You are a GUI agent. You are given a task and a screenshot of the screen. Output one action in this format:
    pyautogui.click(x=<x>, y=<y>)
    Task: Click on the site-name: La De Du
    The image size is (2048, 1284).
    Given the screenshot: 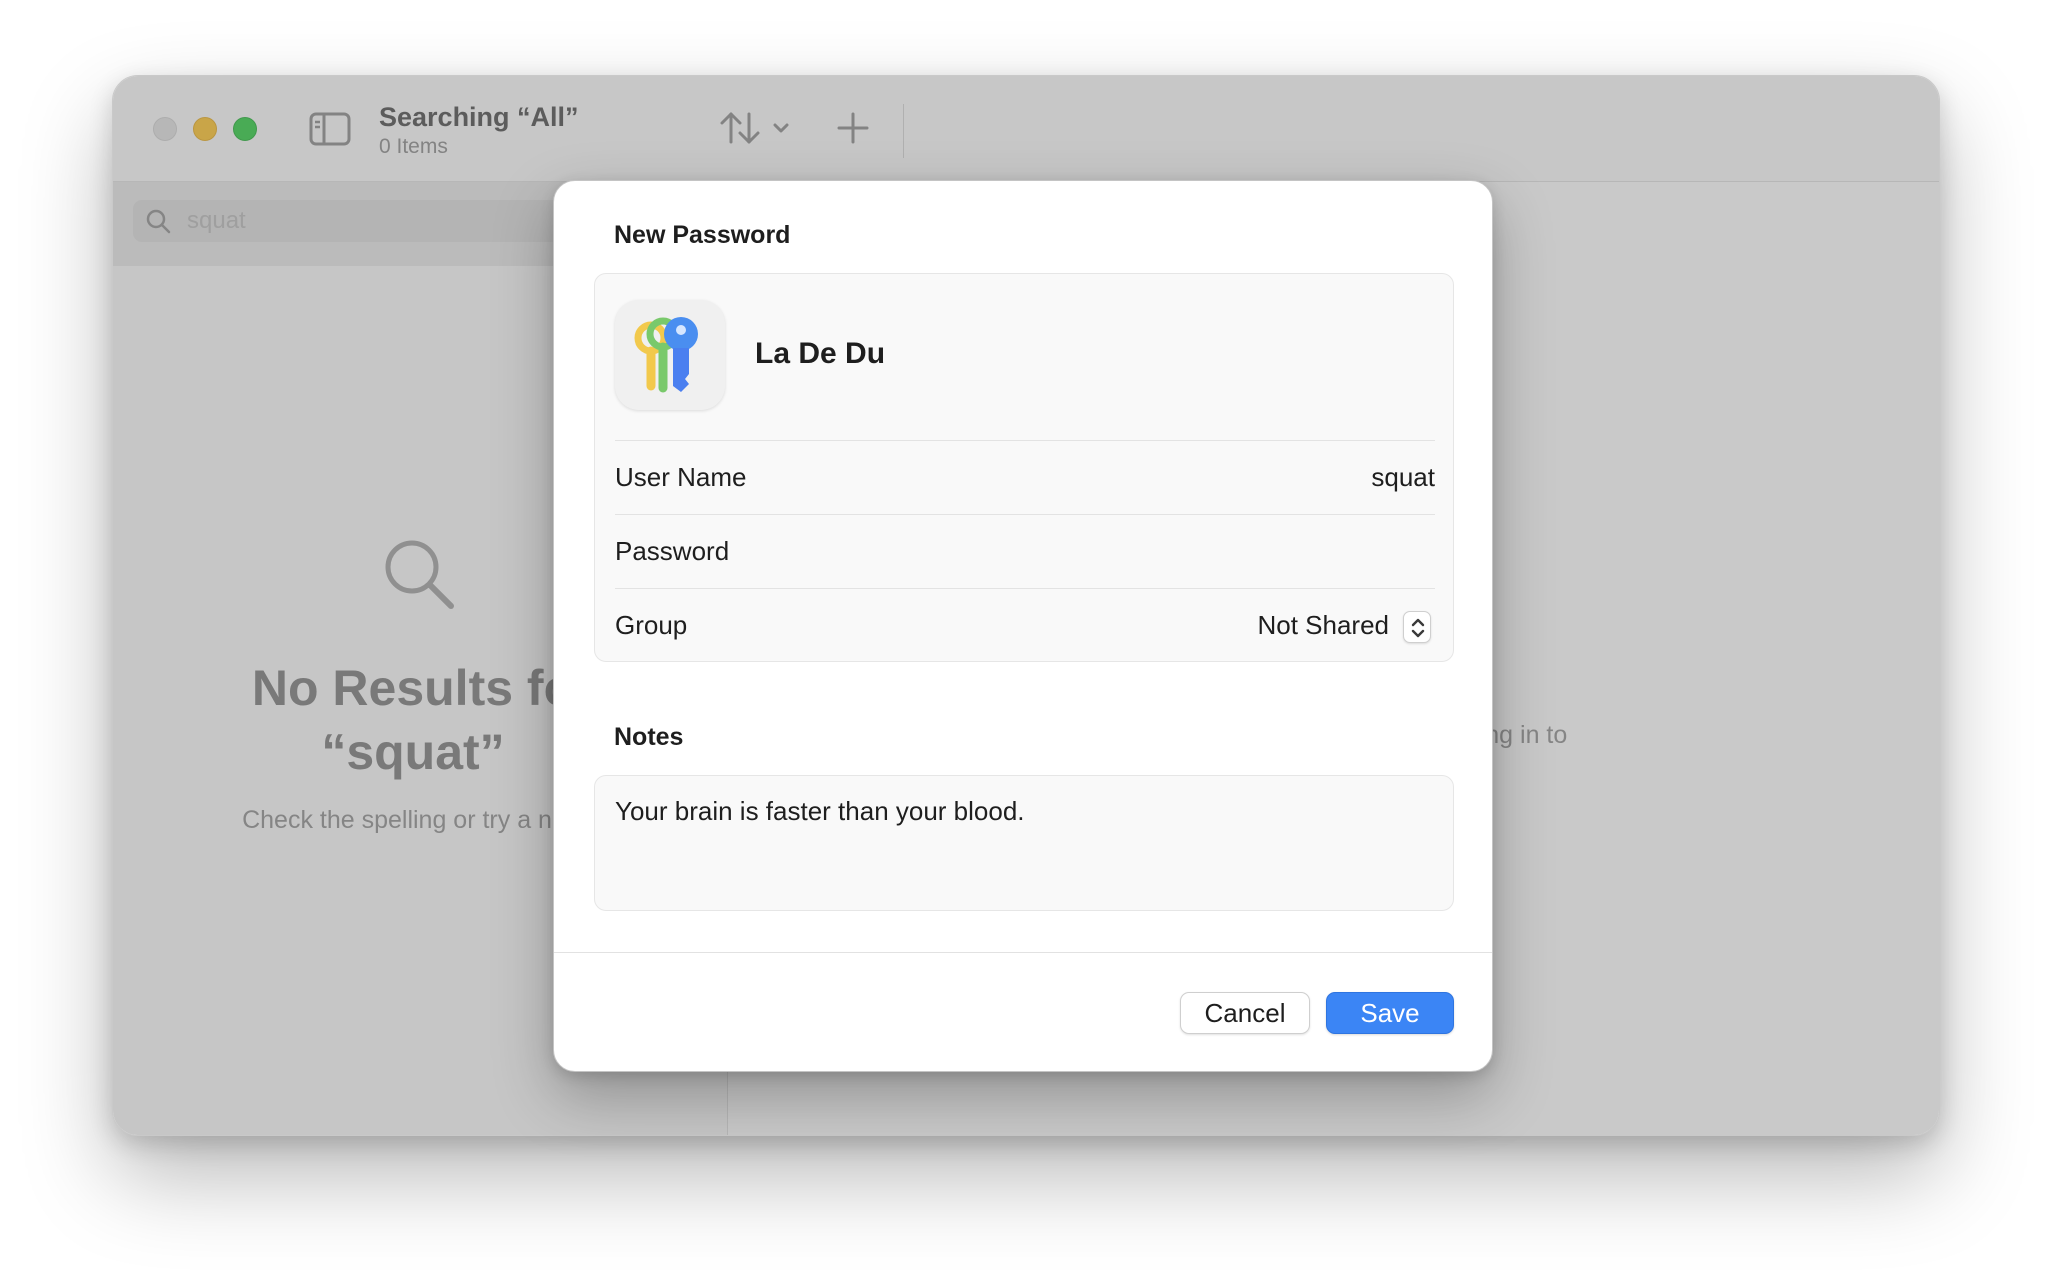 What is the action you would take?
    pyautogui.click(x=820, y=353)
    